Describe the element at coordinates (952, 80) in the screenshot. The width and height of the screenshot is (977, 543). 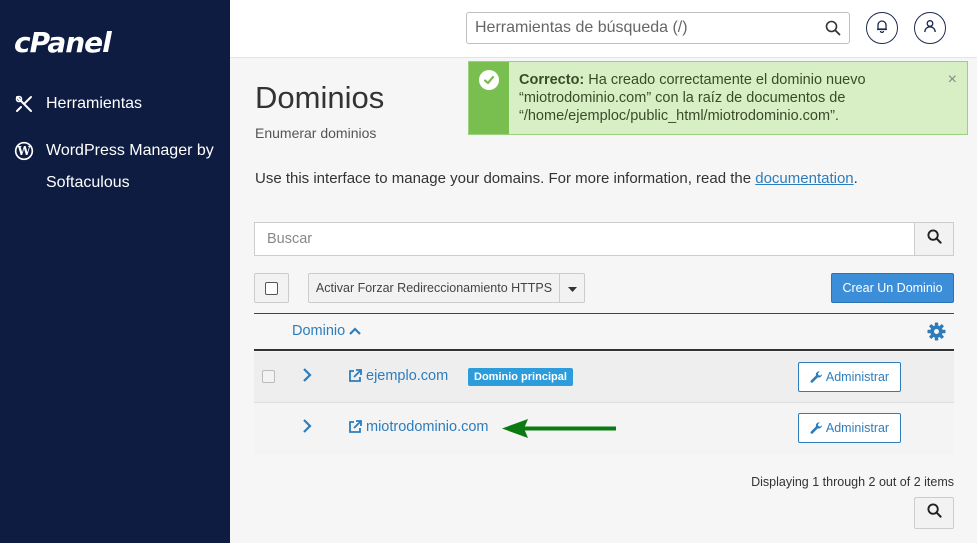
I see `close-icon: ×` at that location.